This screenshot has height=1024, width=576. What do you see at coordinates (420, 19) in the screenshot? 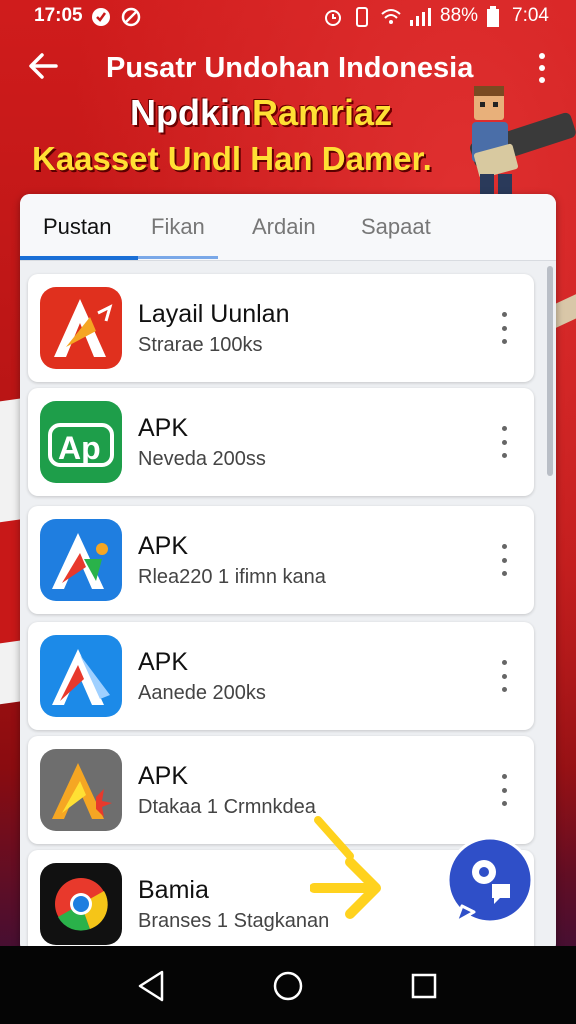
I see `signal-icon` at bounding box center [420, 19].